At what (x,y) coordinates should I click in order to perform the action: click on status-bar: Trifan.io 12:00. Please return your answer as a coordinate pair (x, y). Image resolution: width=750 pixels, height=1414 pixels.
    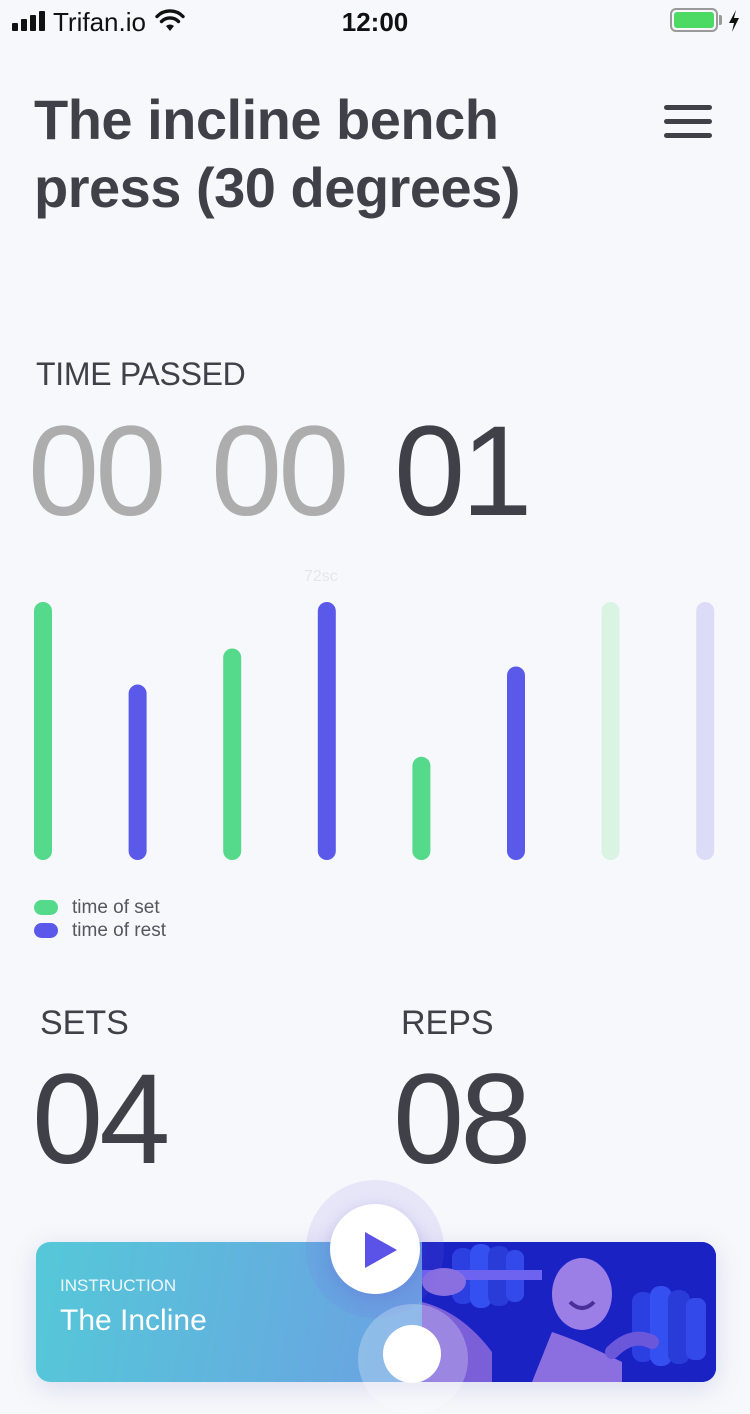
    Looking at the image, I should click on (375, 21).